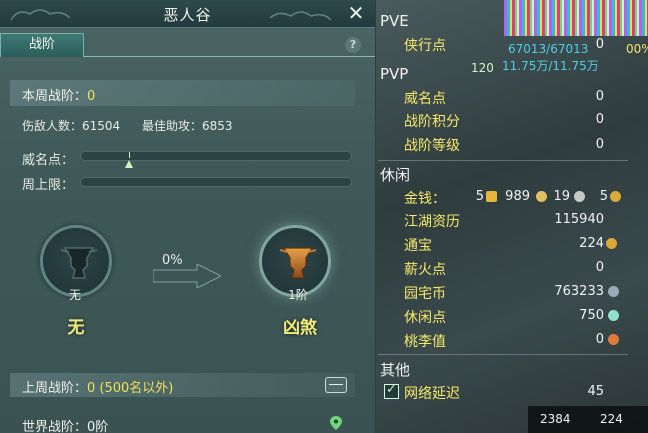 This screenshot has width=648, height=433. What do you see at coordinates (611, 419) in the screenshot?
I see `bottom-right-value: 224` at bounding box center [611, 419].